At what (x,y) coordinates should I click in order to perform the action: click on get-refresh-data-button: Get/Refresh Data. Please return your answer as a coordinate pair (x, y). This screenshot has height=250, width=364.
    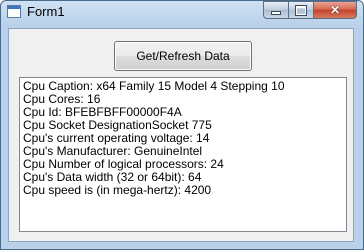
    Looking at the image, I should click on (183, 56).